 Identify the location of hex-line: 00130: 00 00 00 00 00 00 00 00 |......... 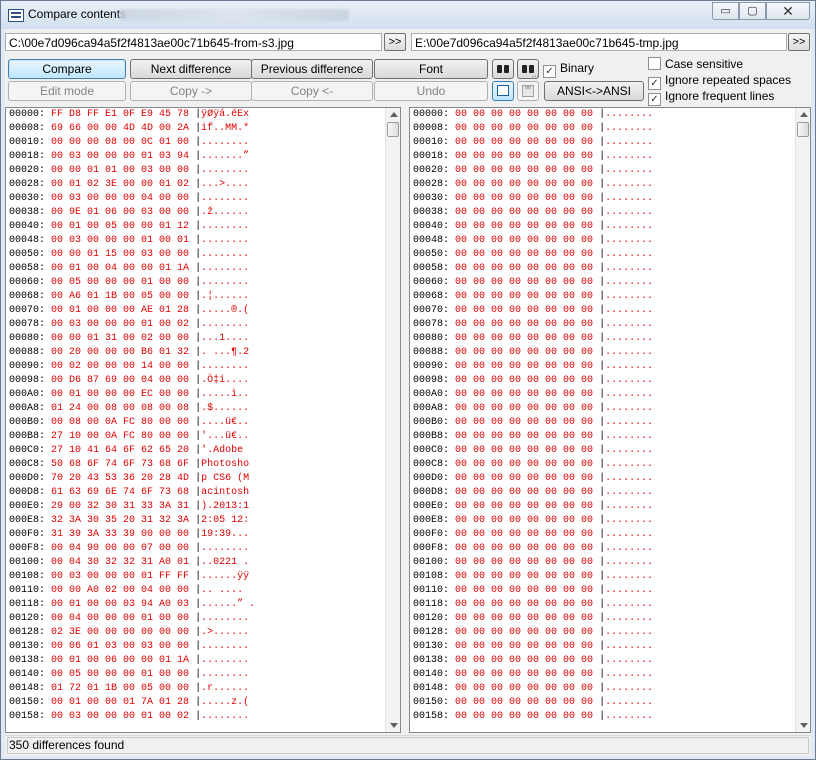
(600, 647).